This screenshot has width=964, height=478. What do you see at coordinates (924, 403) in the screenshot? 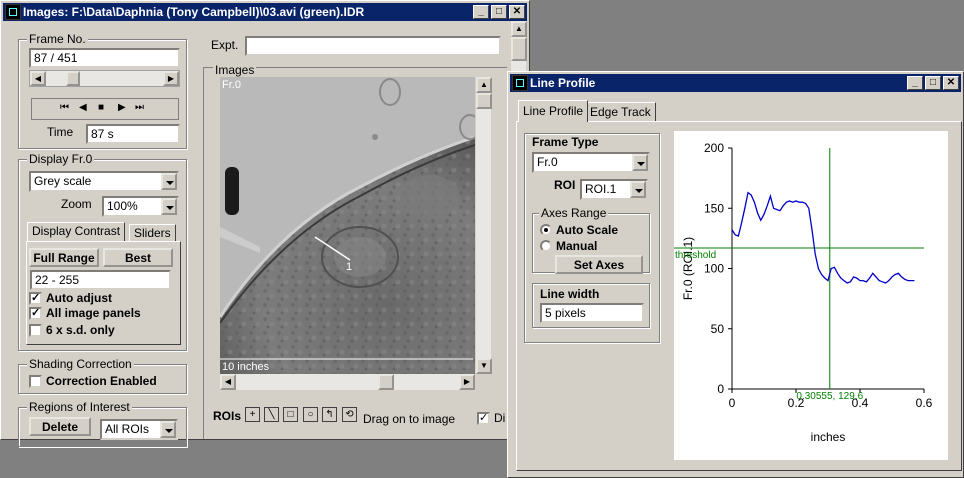
I see `x-tick-label: 0.6` at bounding box center [924, 403].